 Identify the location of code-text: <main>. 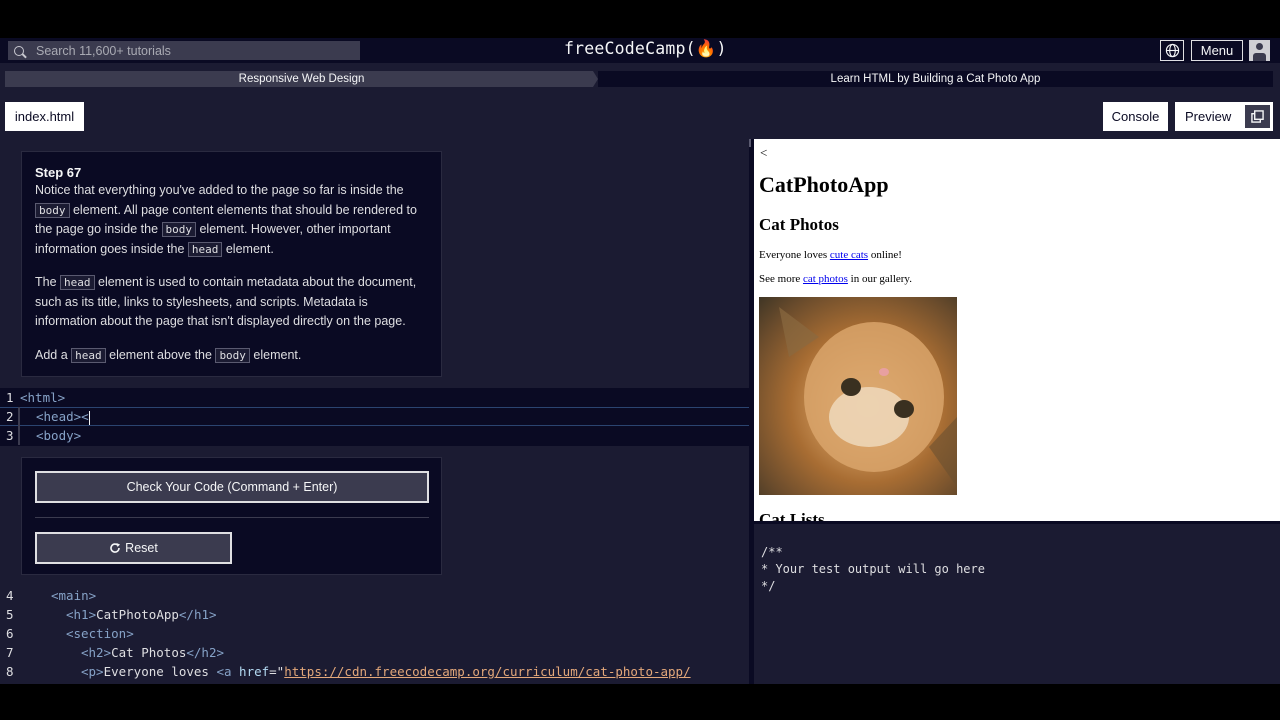
(74, 595).